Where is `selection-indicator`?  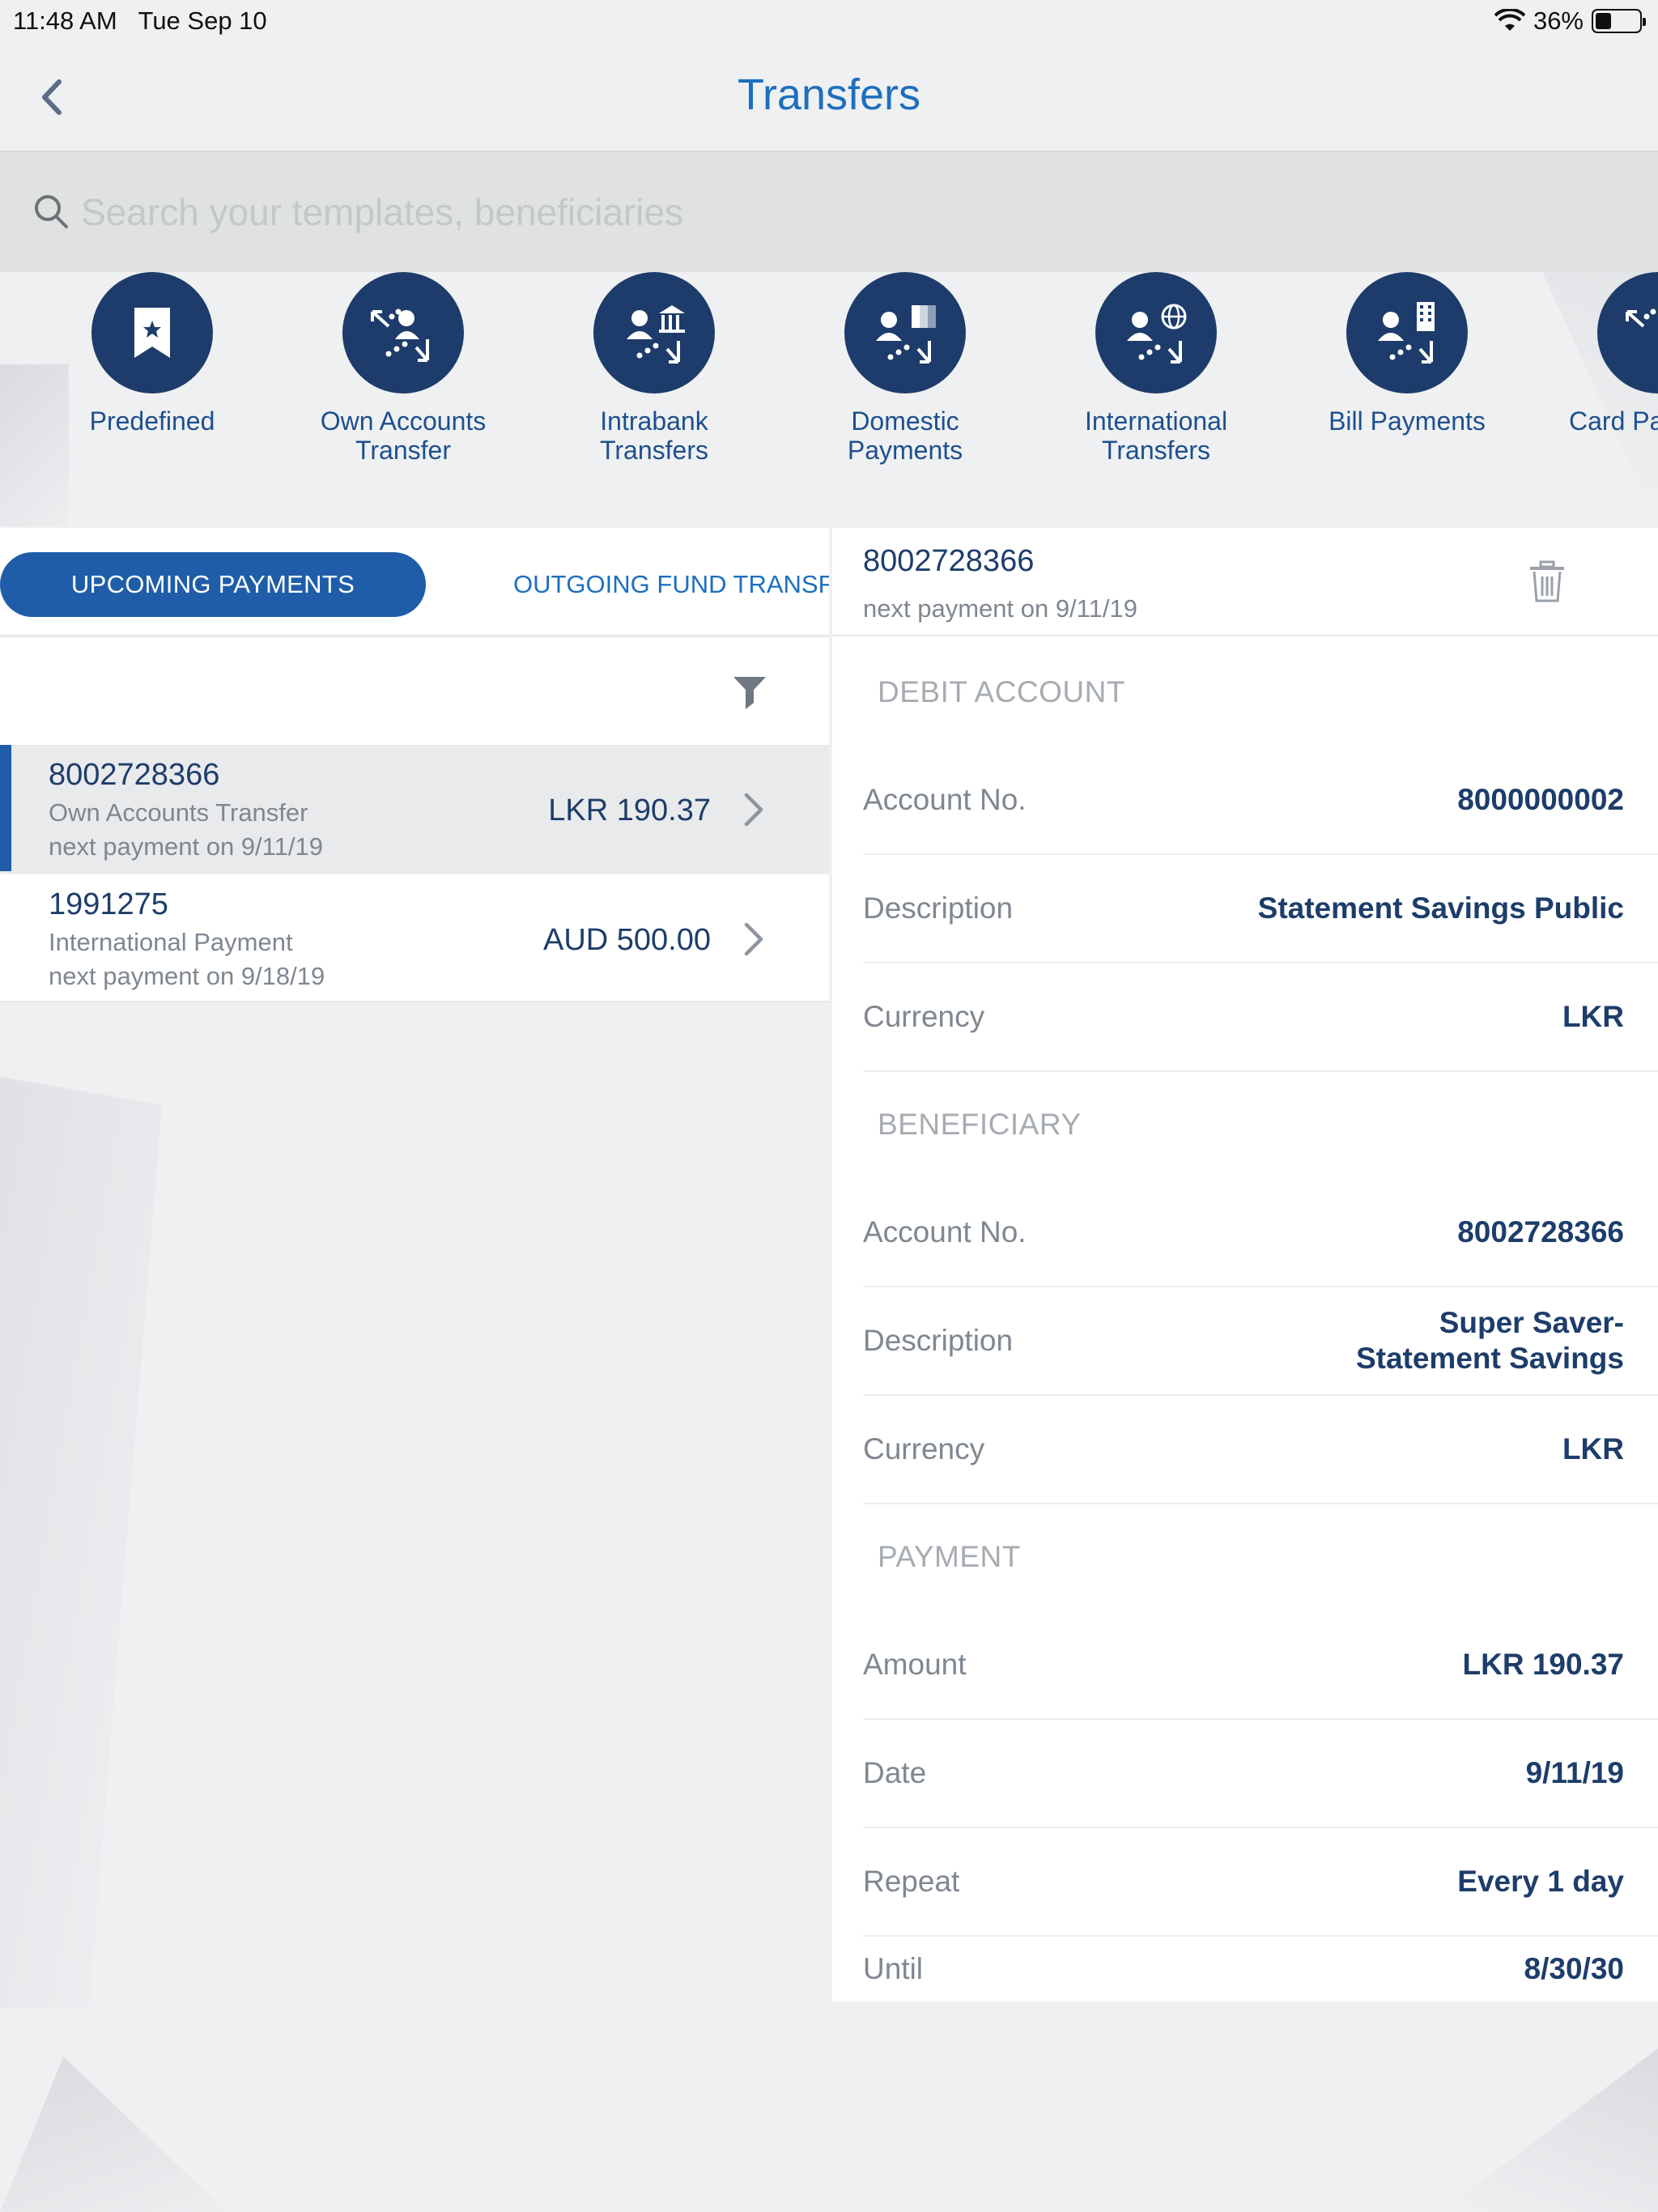 selection-indicator is located at coordinates (5, 808).